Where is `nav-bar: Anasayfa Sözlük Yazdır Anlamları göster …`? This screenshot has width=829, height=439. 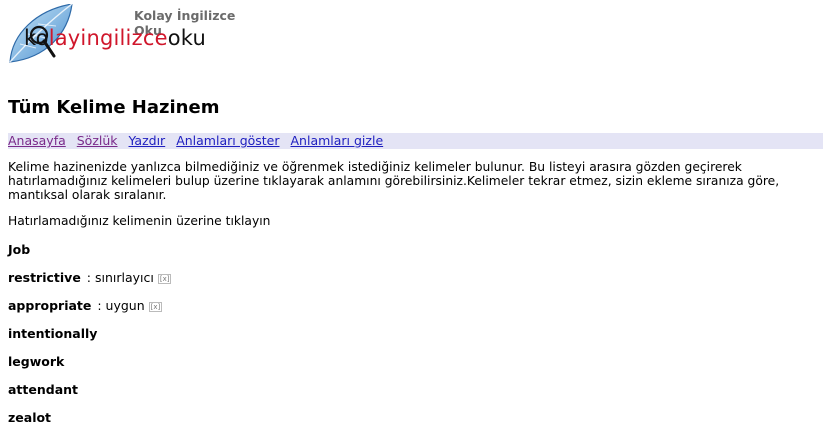
nav-bar: Anasayfa Sözlük Yazdır Anlamları göster … is located at coordinates (415, 141).